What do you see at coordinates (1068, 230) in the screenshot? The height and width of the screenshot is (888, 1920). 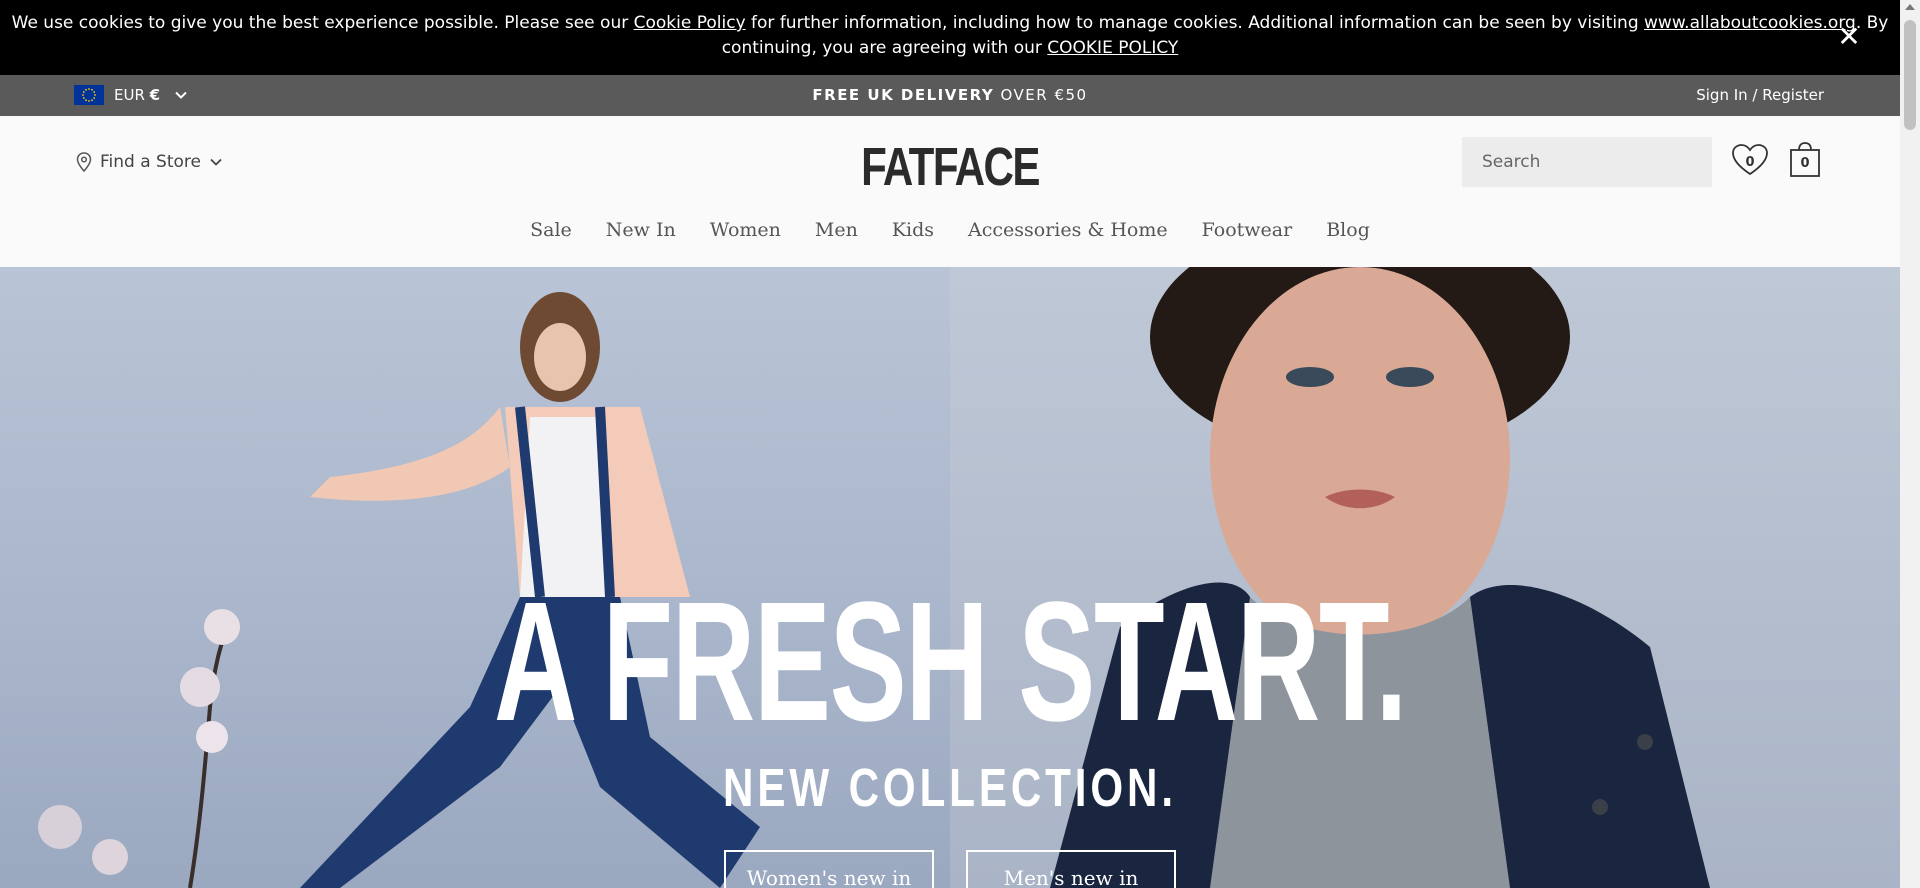 I see `nav-item-accessories-home: Accessories & Home` at bounding box center [1068, 230].